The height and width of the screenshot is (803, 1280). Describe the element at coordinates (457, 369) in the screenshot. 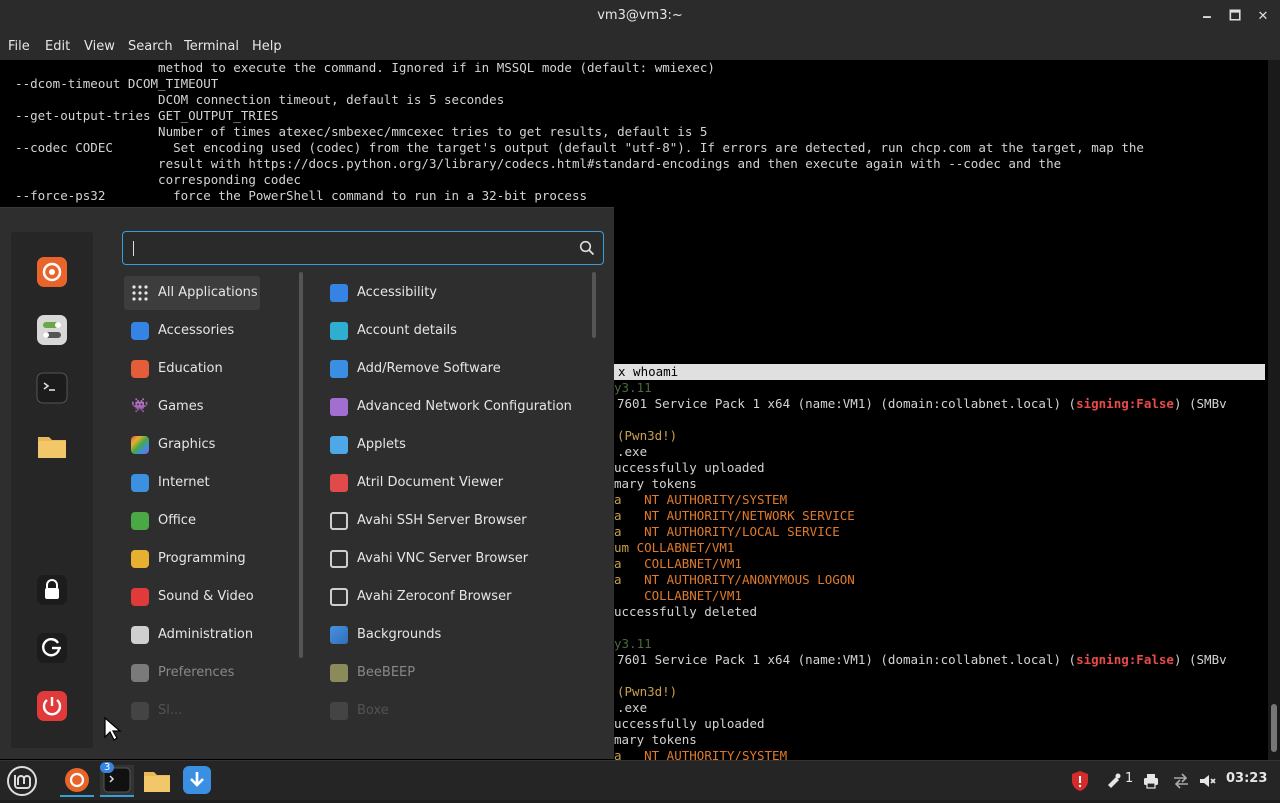

I see `app-add-remove-software: Add/Remove Software` at that location.